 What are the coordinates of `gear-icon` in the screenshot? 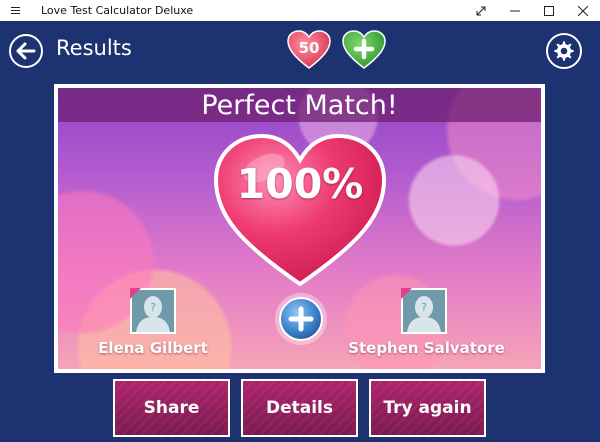 It's located at (564, 51).